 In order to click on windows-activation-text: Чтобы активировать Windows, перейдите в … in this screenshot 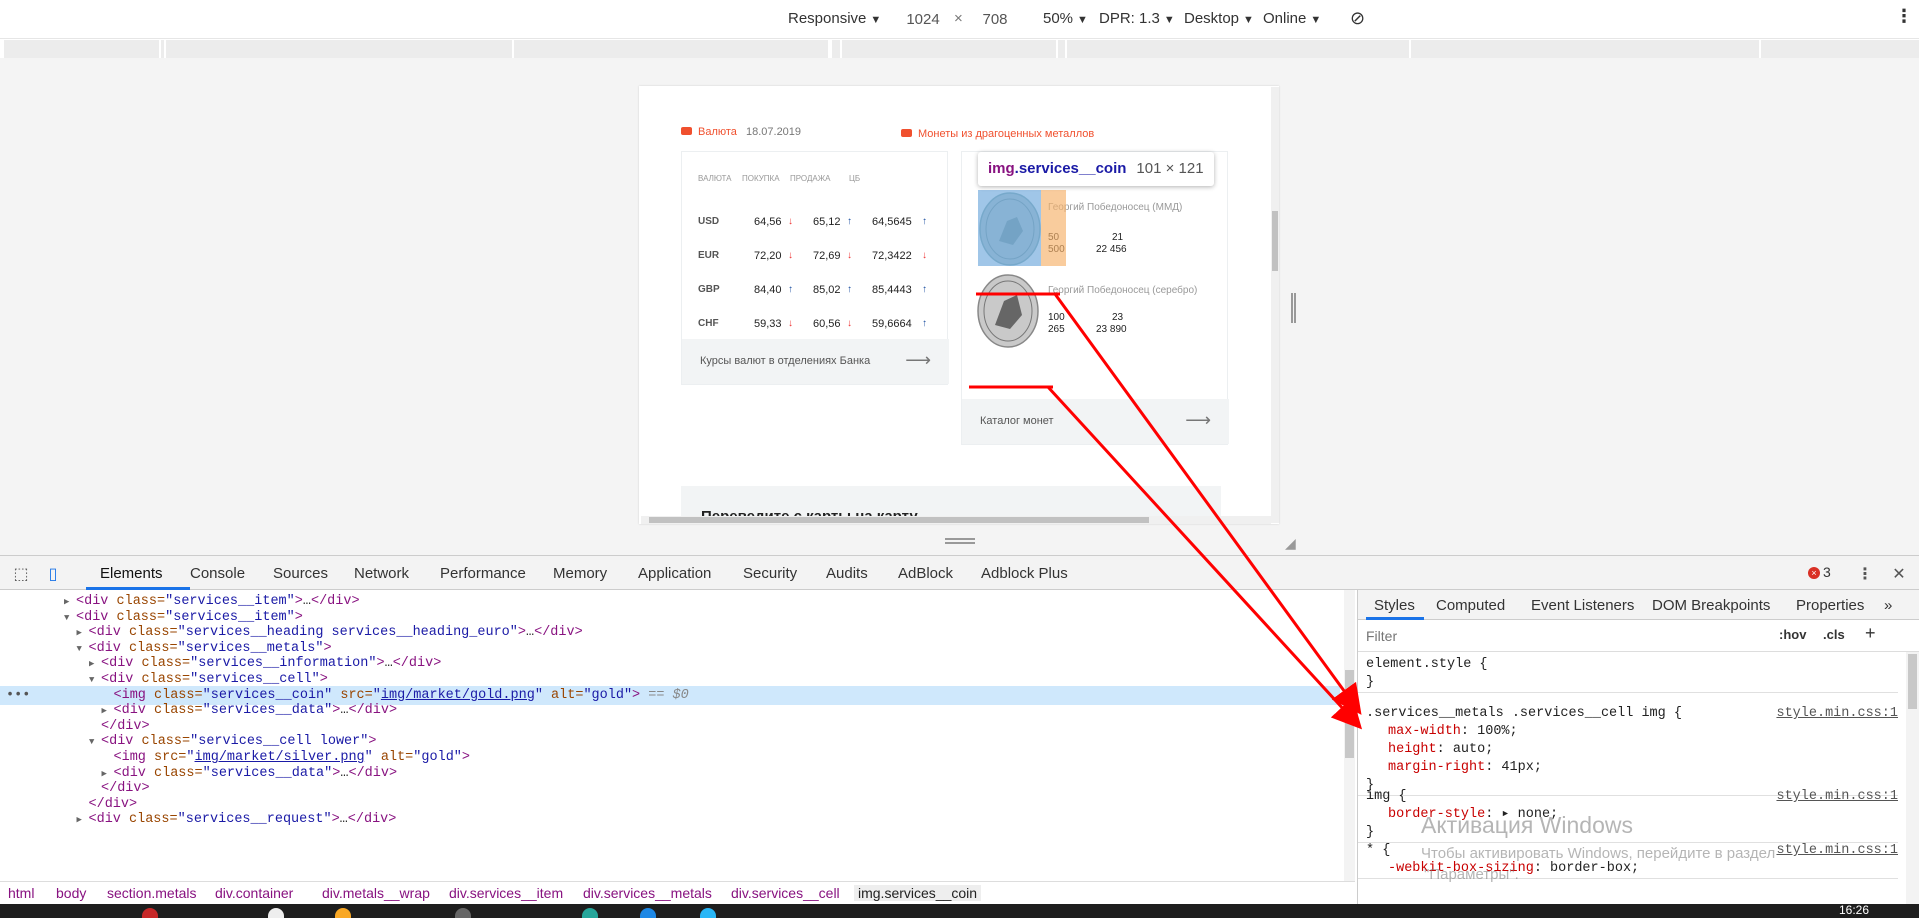, I will do `click(1598, 853)`.